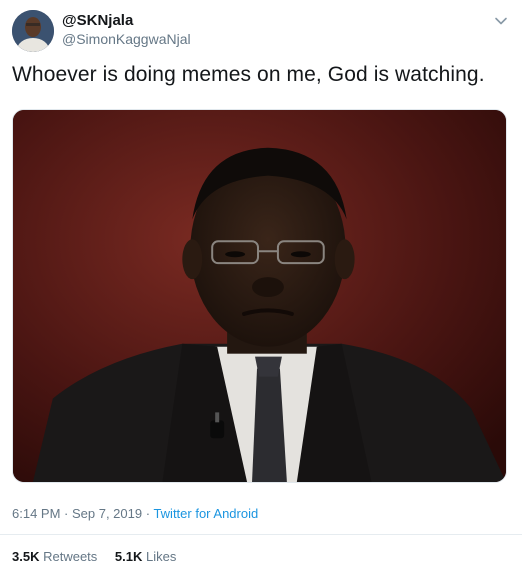 The height and width of the screenshot is (573, 522). I want to click on likes-stat: 5.1K Likes, so click(145, 557).